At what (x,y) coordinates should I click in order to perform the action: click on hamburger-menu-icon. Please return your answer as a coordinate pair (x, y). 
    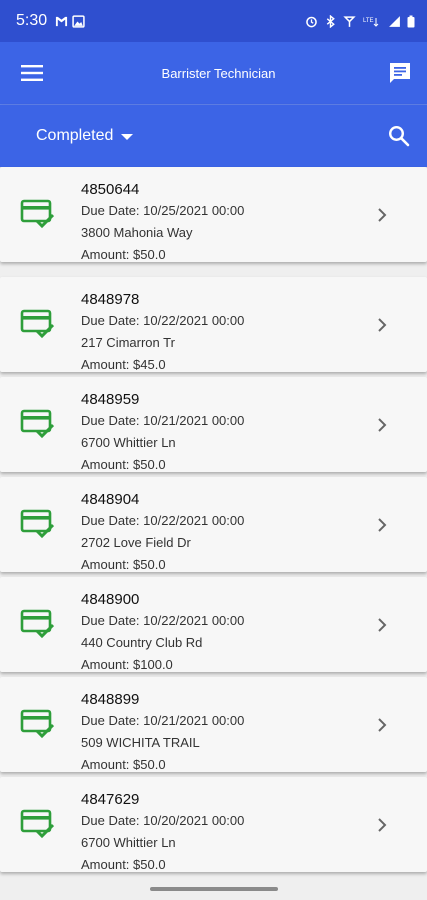
    Looking at the image, I should click on (32, 73).